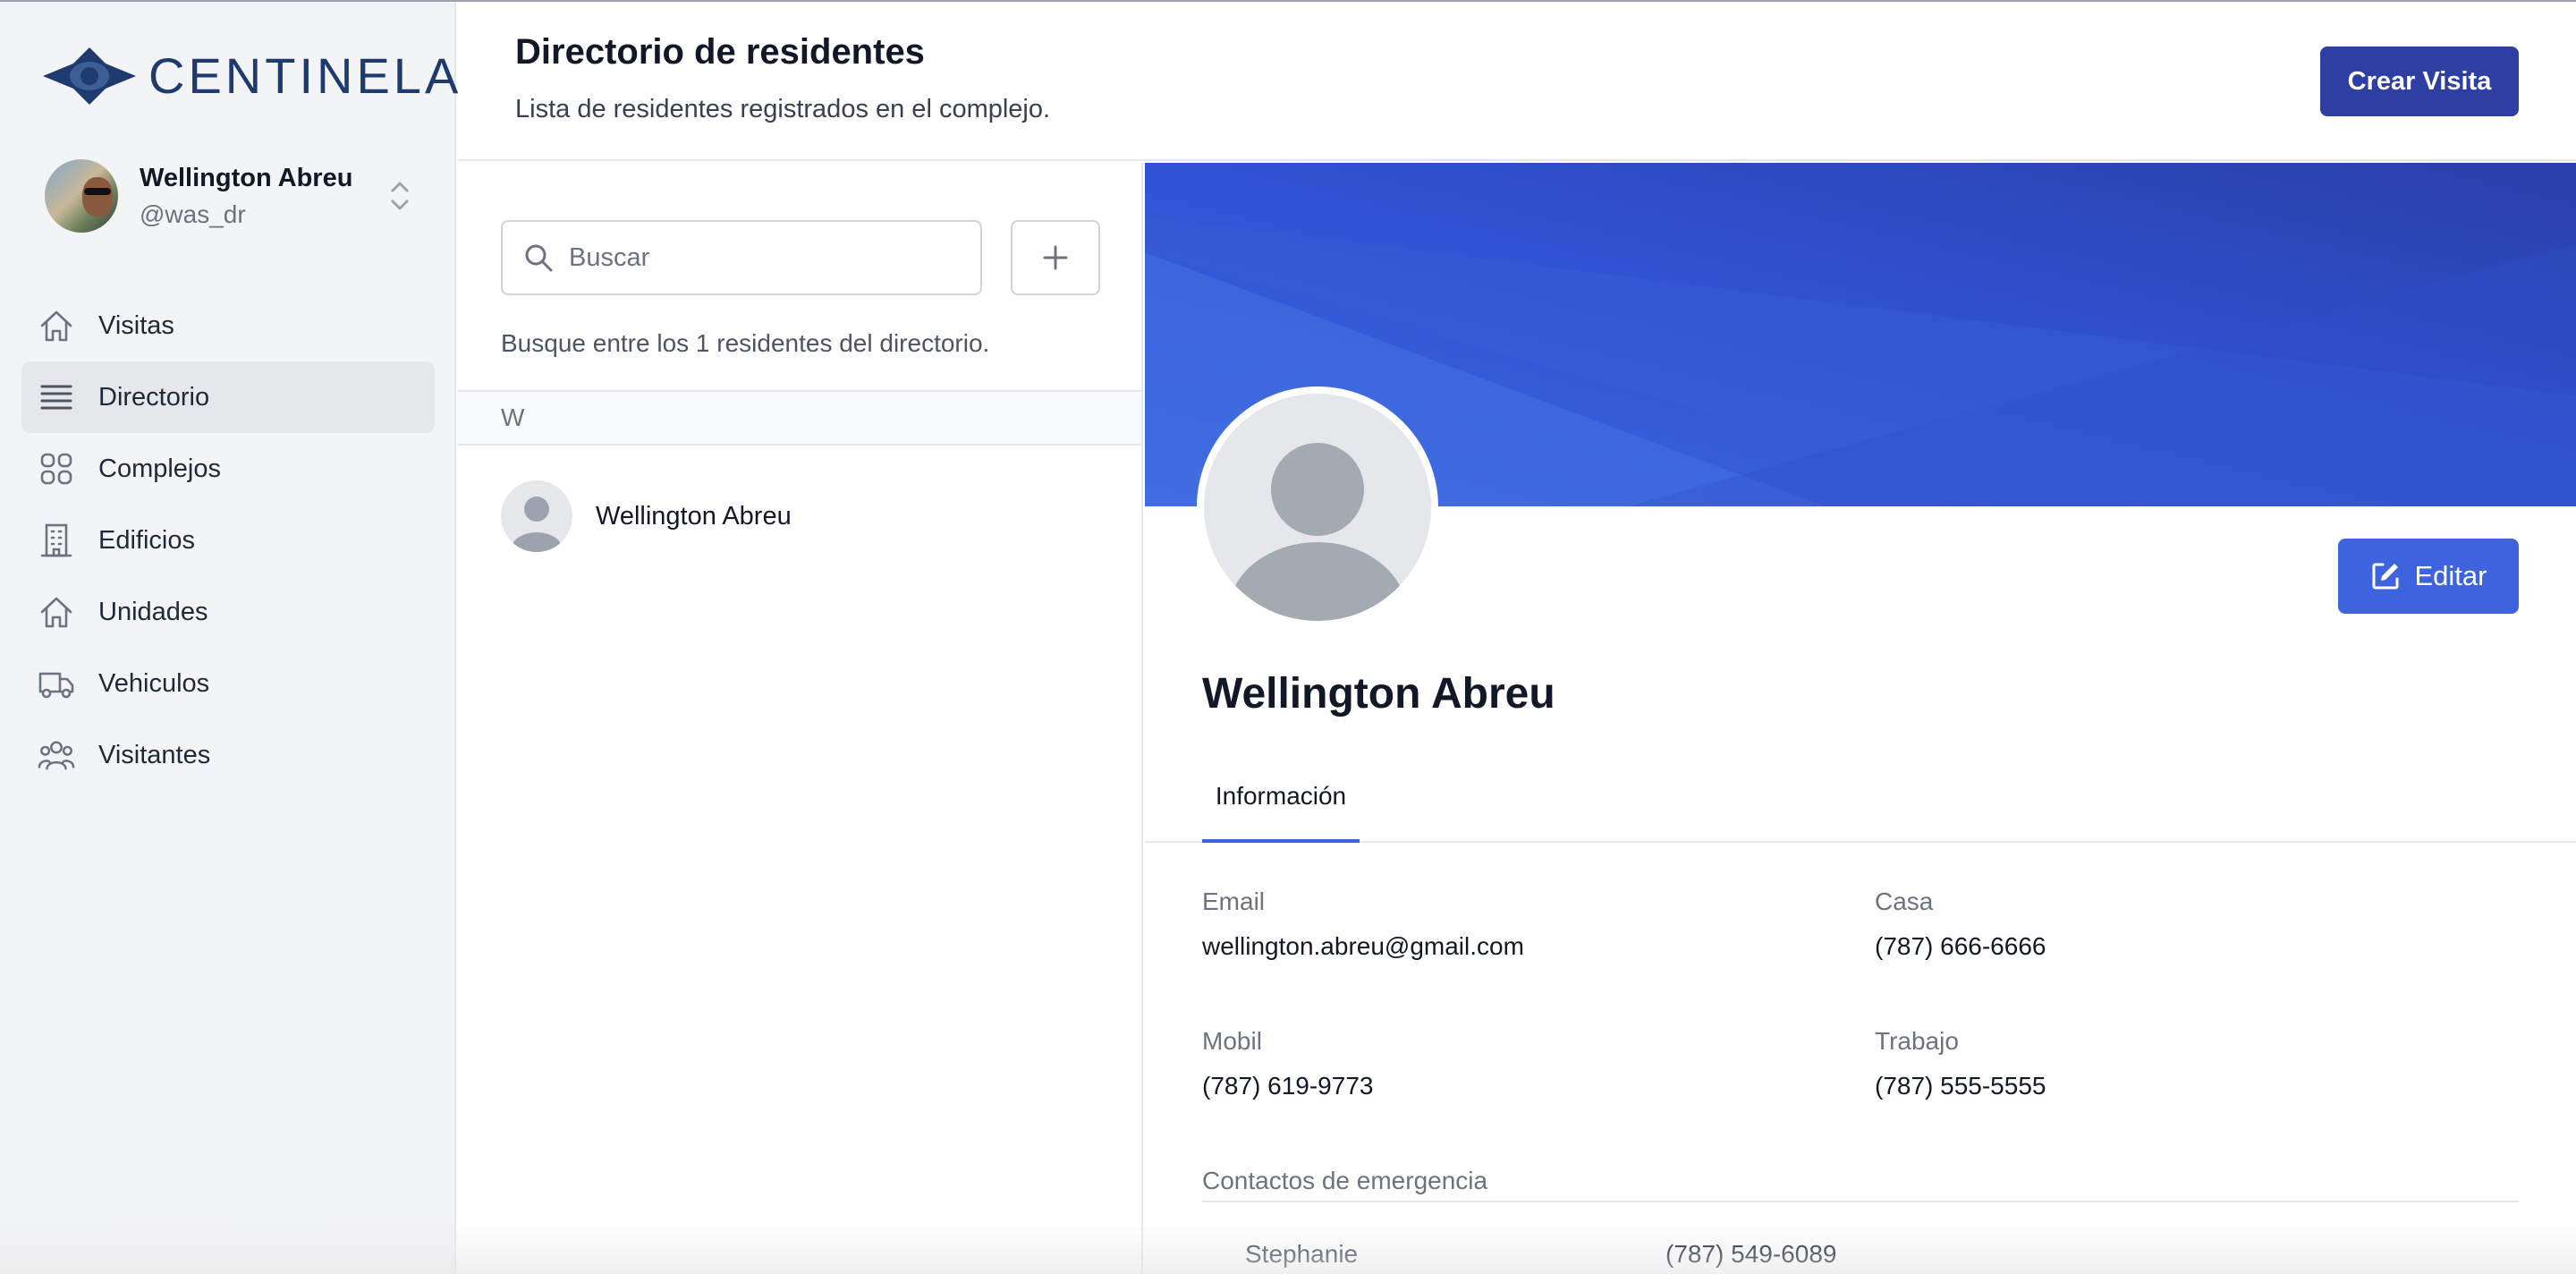 The image size is (2576, 1274). I want to click on sidebar-item-complejos: Complejos, so click(228, 469).